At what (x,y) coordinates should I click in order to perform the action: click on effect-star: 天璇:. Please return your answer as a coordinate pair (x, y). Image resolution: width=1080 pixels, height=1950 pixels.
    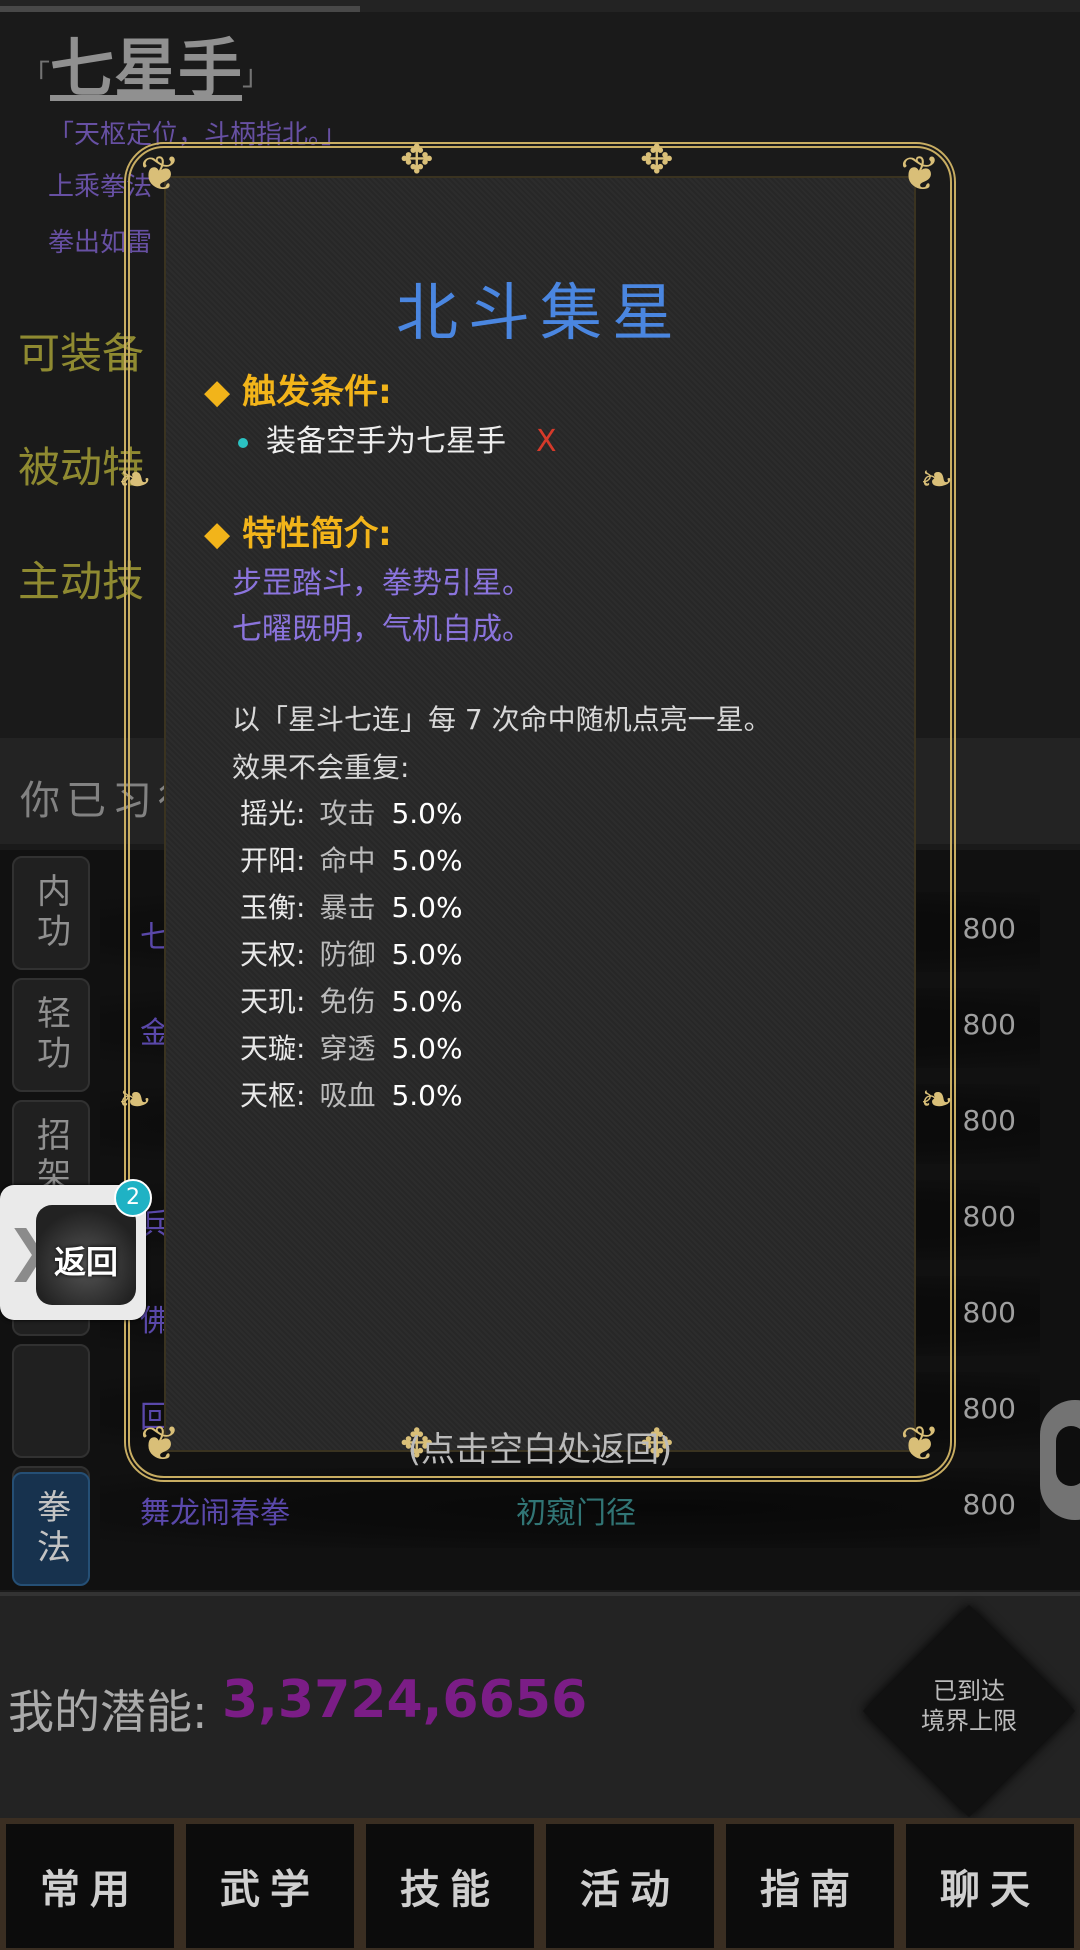
    Looking at the image, I should click on (273, 1048).